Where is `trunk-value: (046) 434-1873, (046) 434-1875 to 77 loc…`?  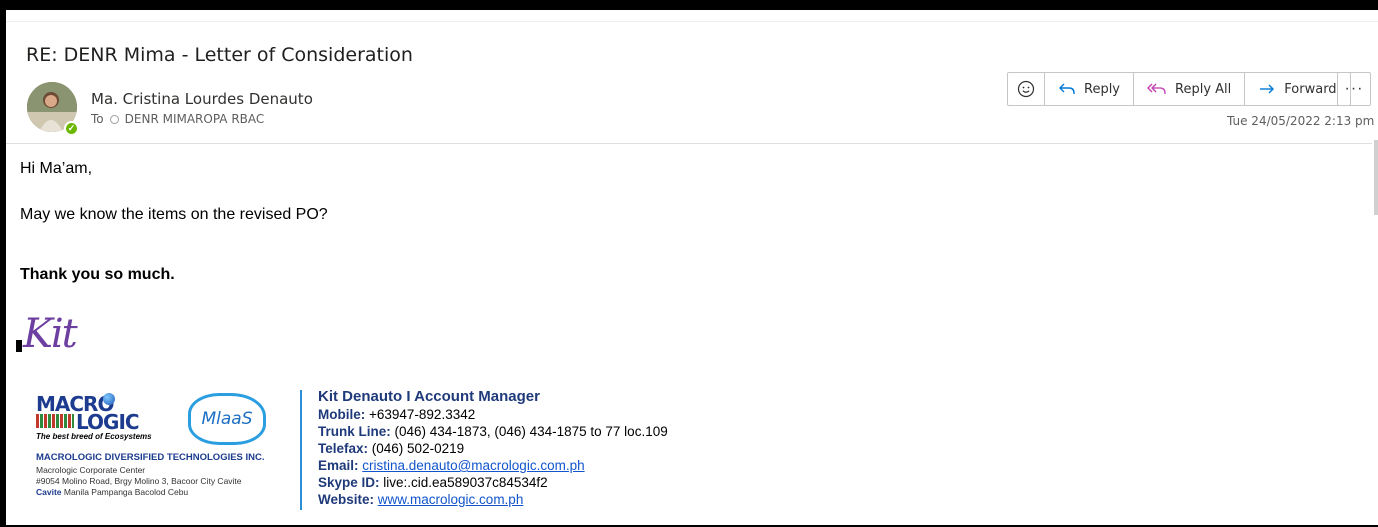 trunk-value: (046) 434-1873, (046) 434-1875 to 77 loc… is located at coordinates (529, 431).